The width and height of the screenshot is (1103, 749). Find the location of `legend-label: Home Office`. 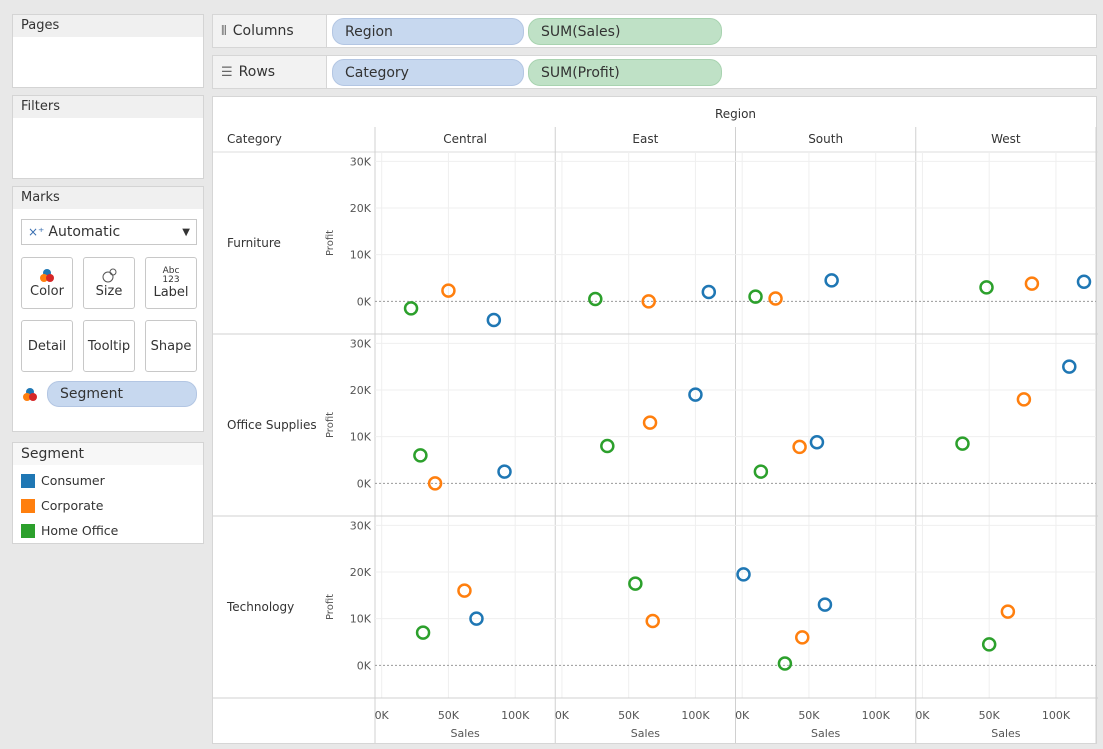

legend-label: Home Office is located at coordinates (80, 530).